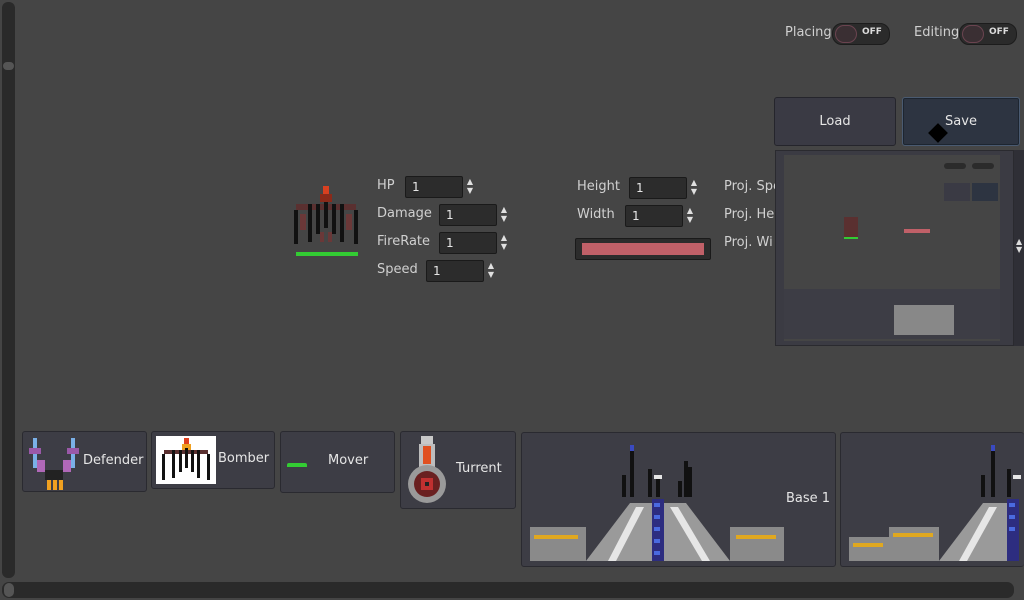 This screenshot has width=1024, height=600. I want to click on placing-label: Placing, so click(808, 32).